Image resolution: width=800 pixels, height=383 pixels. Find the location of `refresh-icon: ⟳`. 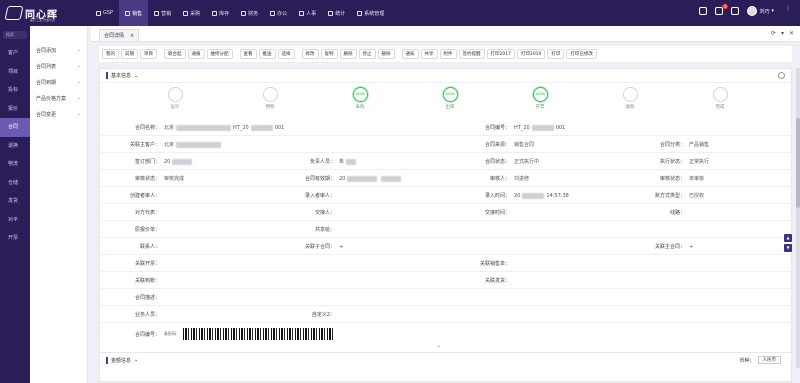

refresh-icon: ⟳ is located at coordinates (773, 33).